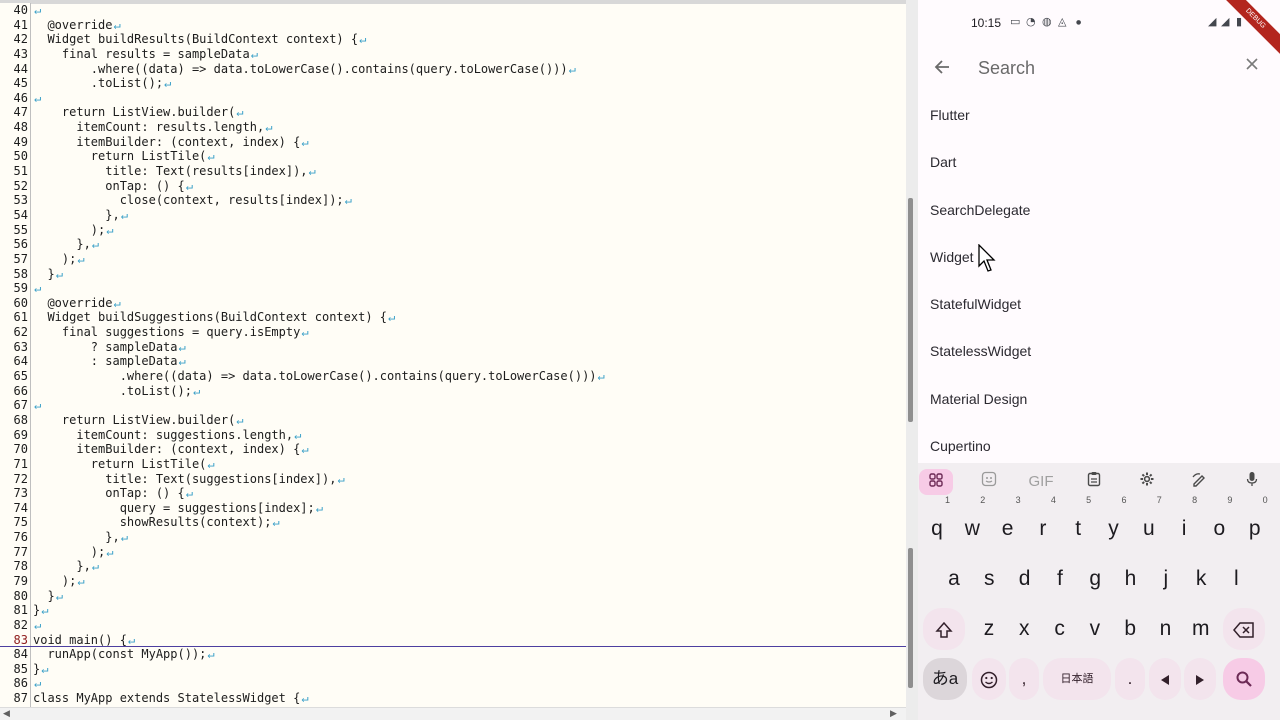 The image size is (1280, 720). Describe the element at coordinates (1099, 399) in the screenshot. I see `list-item: Material Design` at that location.